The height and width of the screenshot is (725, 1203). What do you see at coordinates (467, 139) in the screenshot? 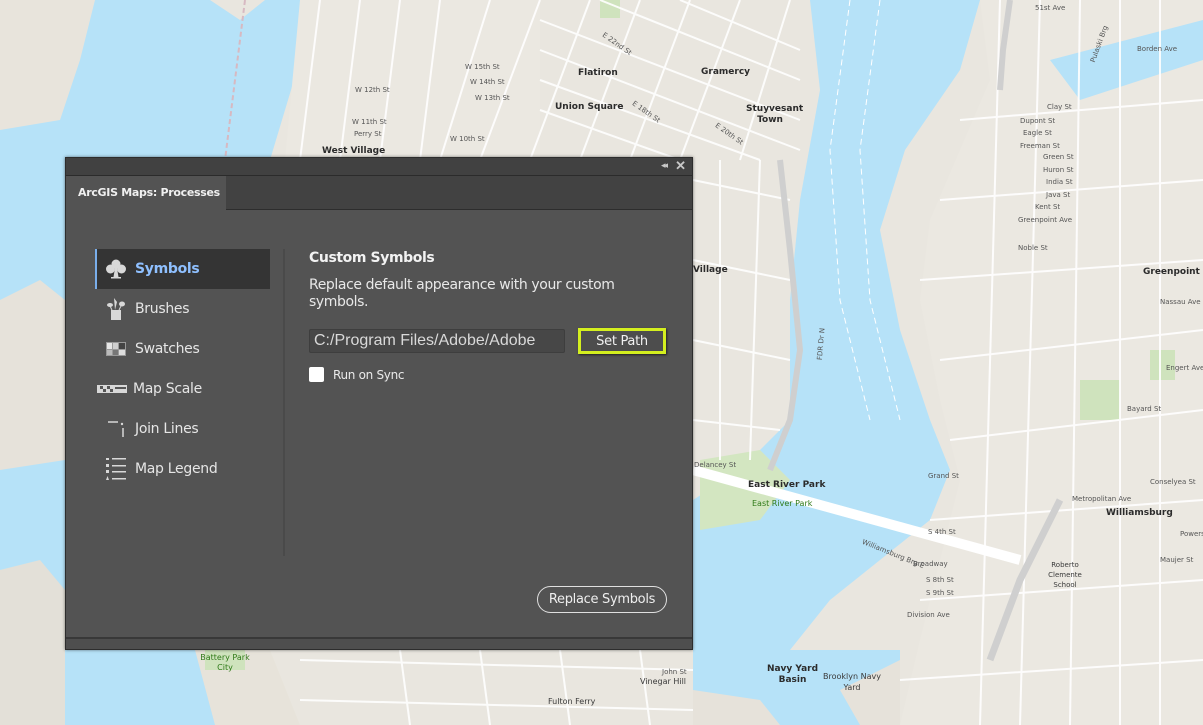
I see `map-label-w-10th: W 10th St` at bounding box center [467, 139].